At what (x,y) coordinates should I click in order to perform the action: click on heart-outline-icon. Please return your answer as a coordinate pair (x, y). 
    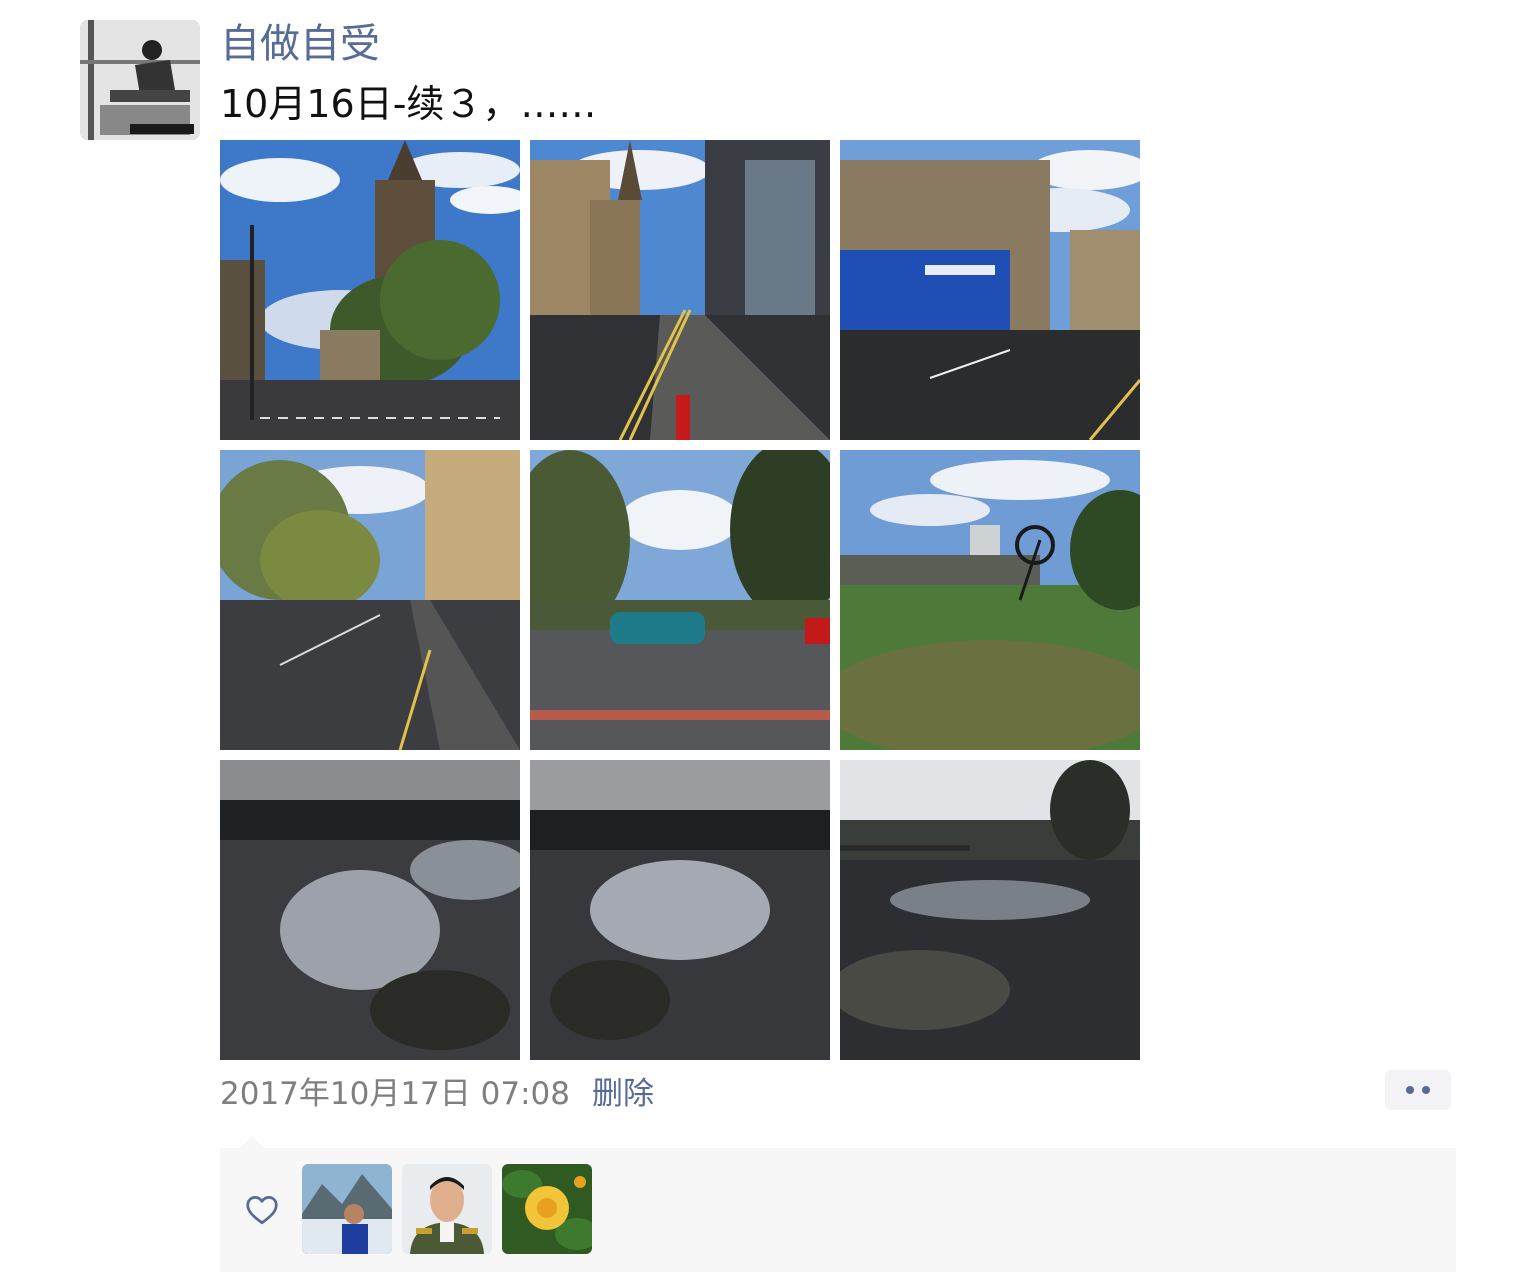
    Looking at the image, I should click on (262, 1210).